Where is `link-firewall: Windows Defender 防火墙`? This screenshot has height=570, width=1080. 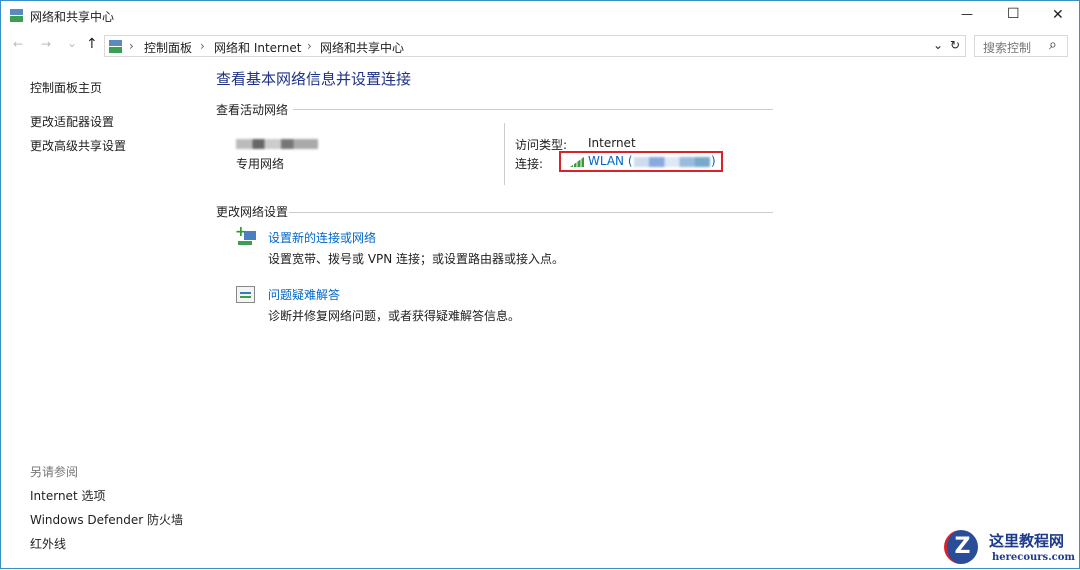
link-firewall: Windows Defender 防火墙 is located at coordinates (106, 519).